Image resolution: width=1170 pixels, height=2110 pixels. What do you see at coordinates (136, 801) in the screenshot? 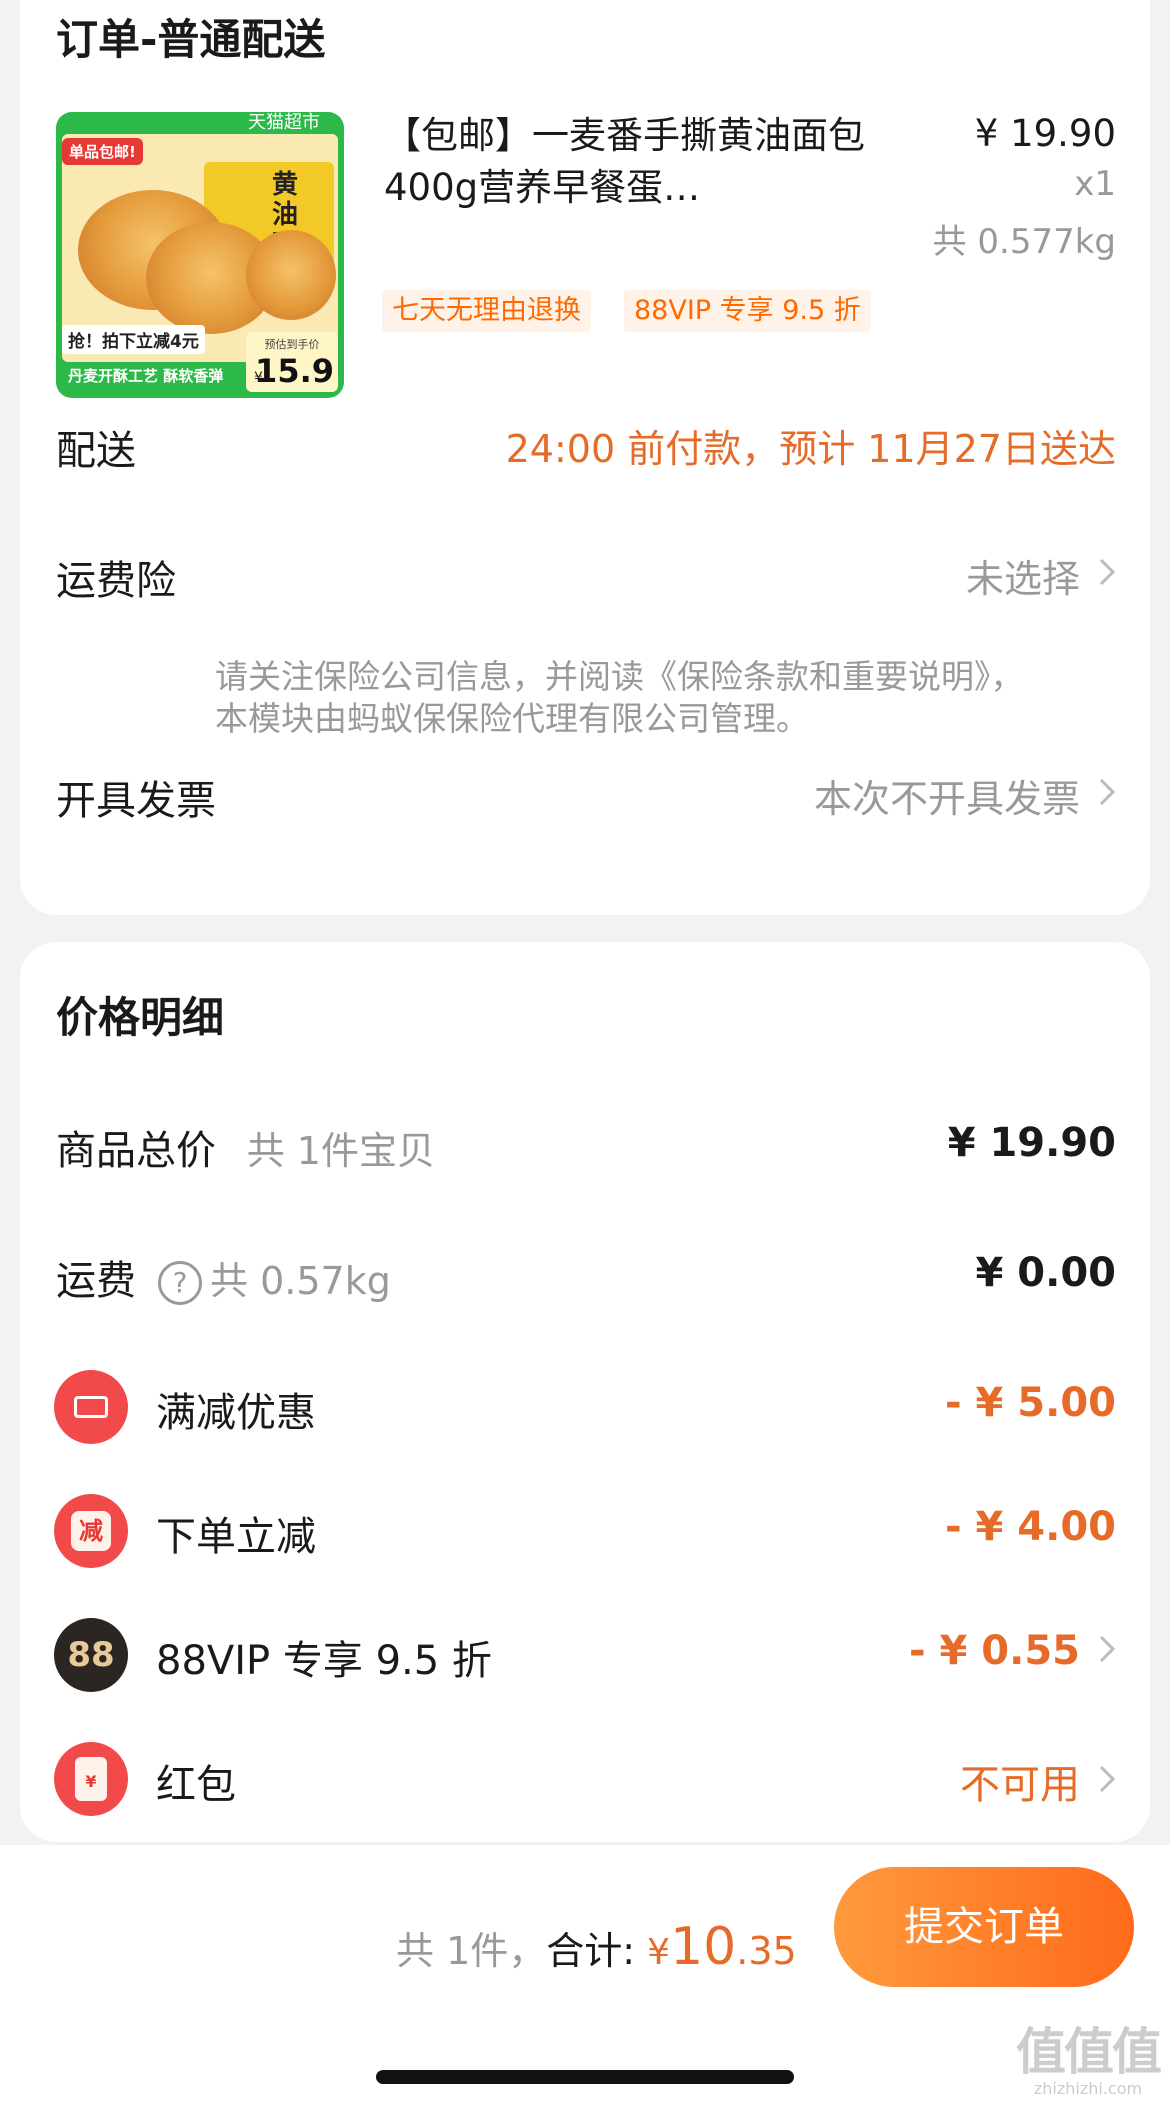
I see `invoice-label: 开具发票` at bounding box center [136, 801].